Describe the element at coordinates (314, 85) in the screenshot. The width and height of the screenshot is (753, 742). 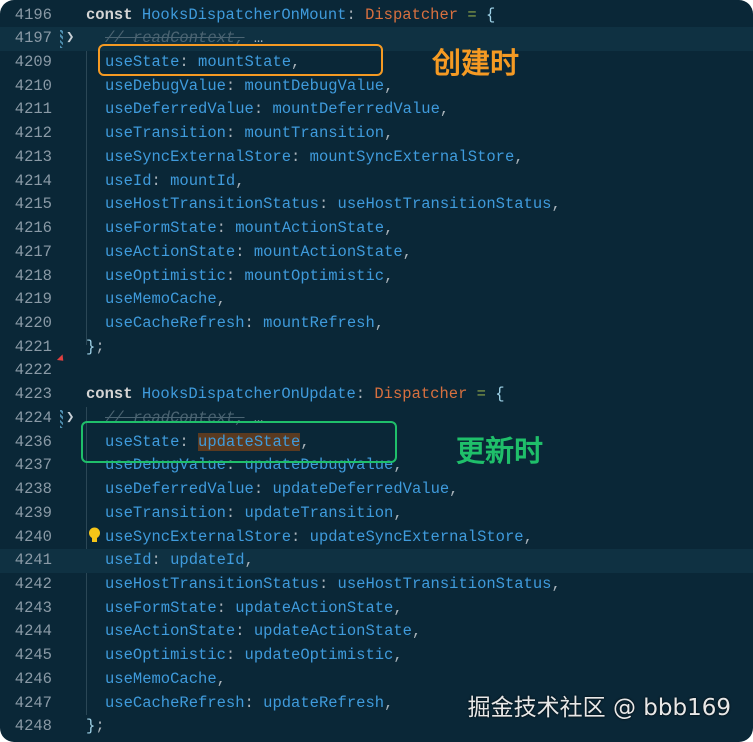
I see `code-token: mountDebugValue` at that location.